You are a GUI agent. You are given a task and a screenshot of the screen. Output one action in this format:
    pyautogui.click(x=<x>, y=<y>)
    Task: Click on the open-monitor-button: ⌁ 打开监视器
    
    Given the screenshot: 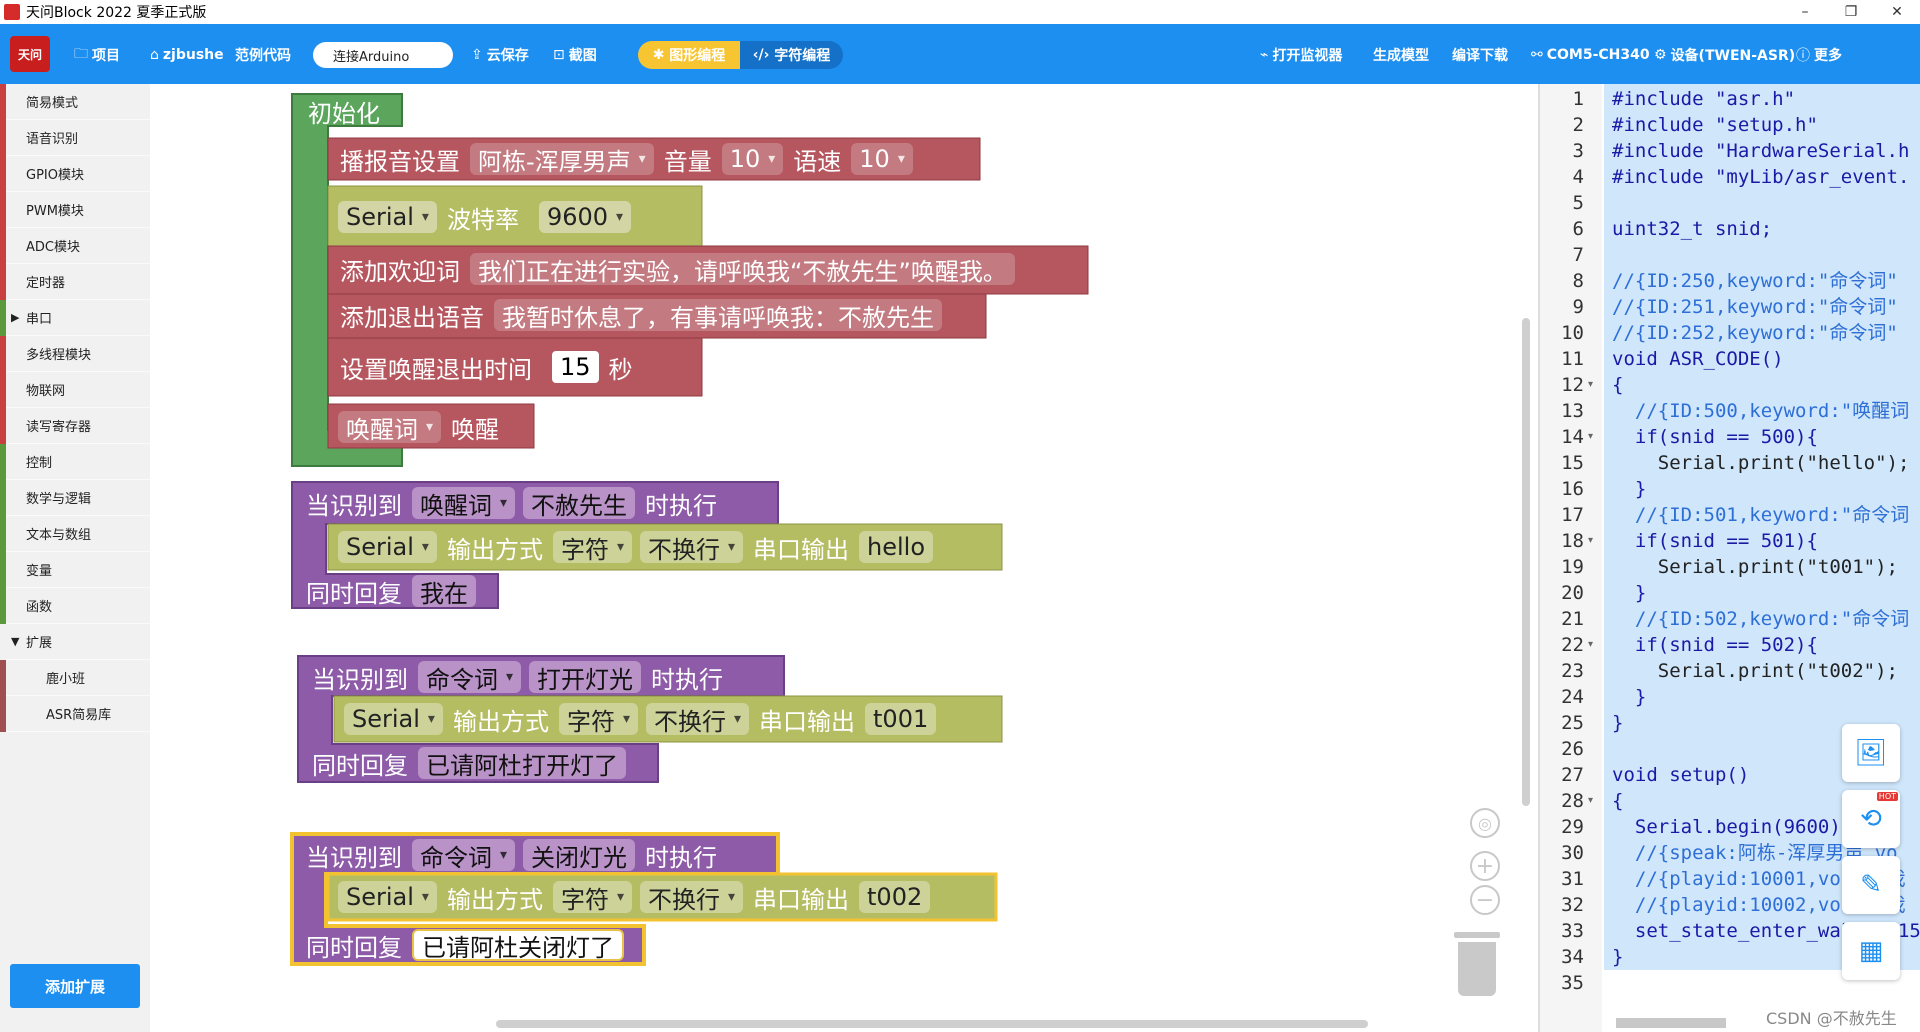 What is the action you would take?
    pyautogui.click(x=1301, y=55)
    